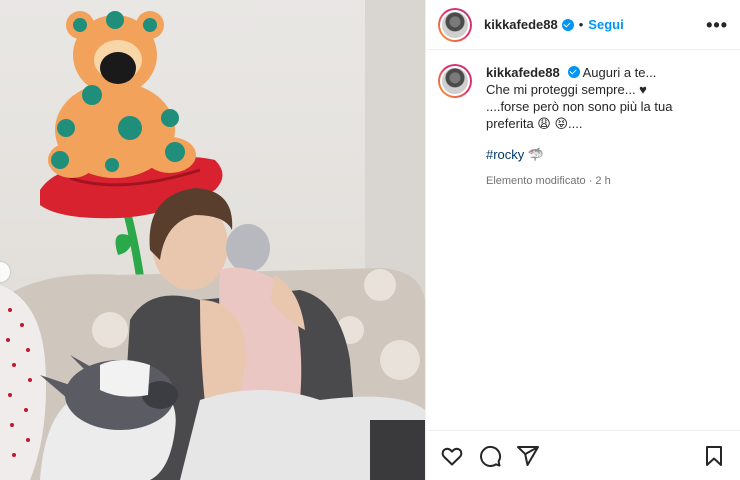 This screenshot has height=480, width=740. I want to click on hashtag-link: #rocky, so click(505, 154).